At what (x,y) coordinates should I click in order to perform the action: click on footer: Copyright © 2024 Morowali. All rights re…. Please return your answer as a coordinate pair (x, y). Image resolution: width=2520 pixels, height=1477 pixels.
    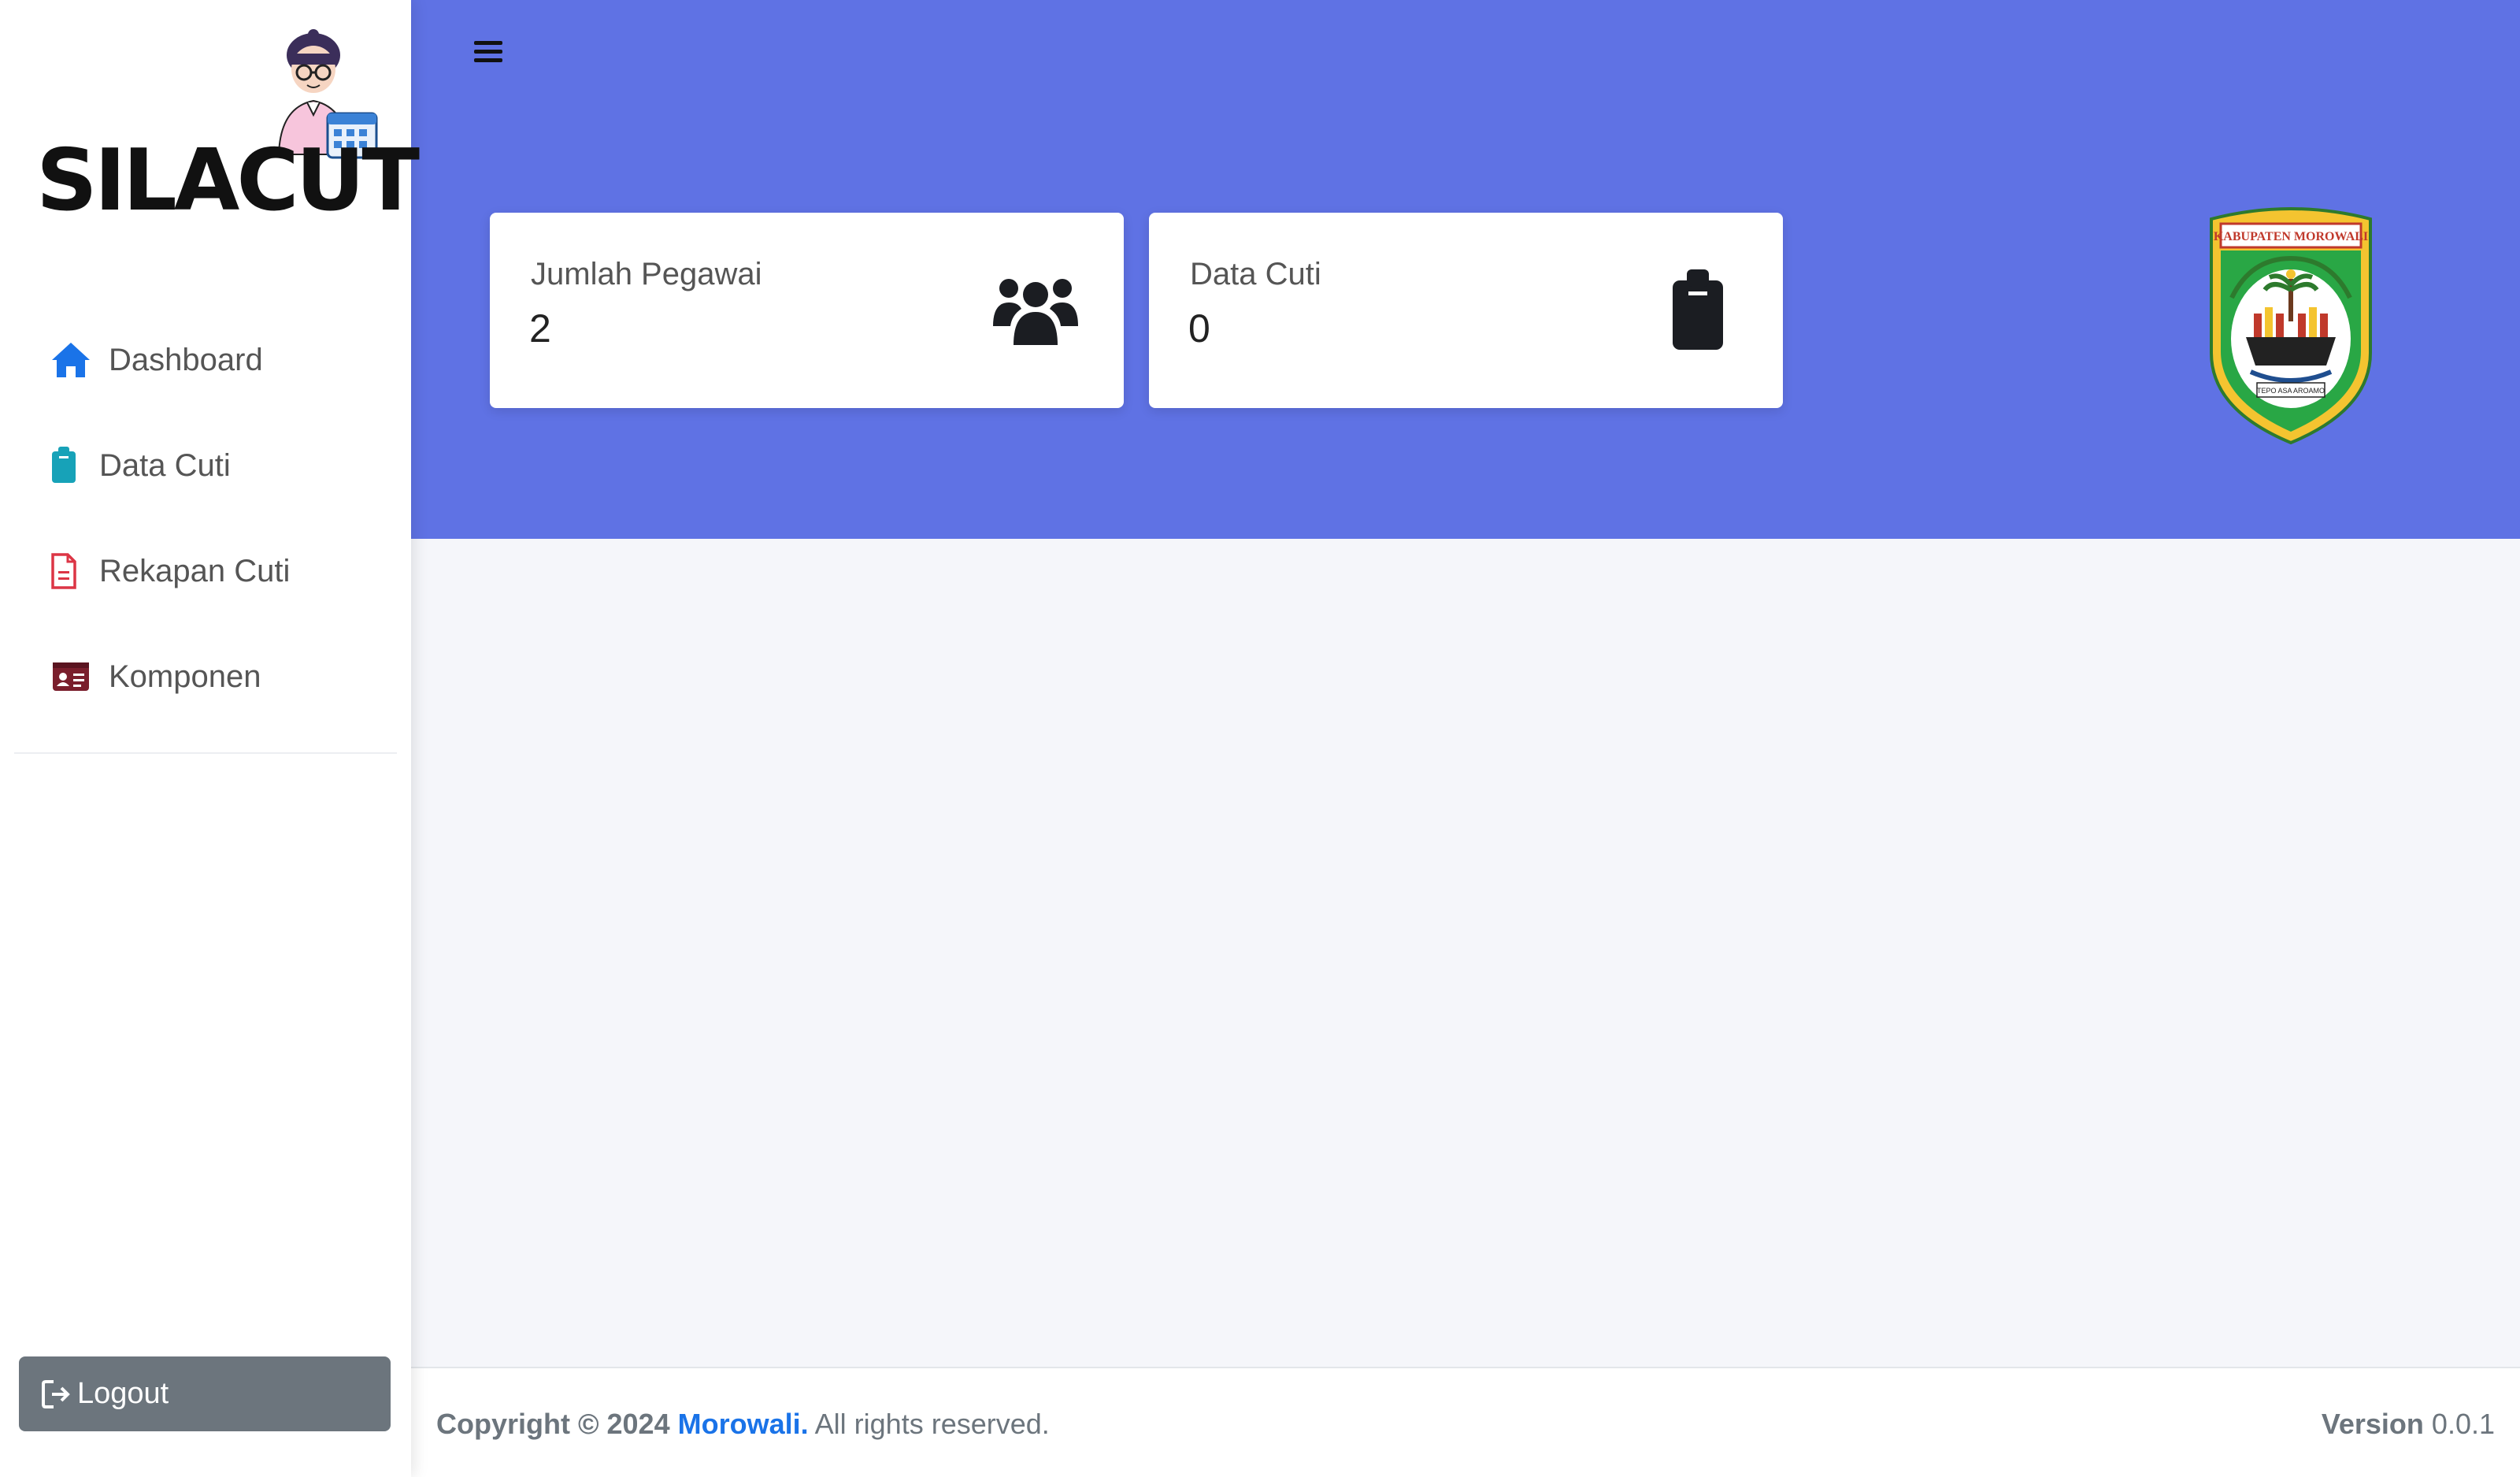
    Looking at the image, I should click on (1465, 1422).